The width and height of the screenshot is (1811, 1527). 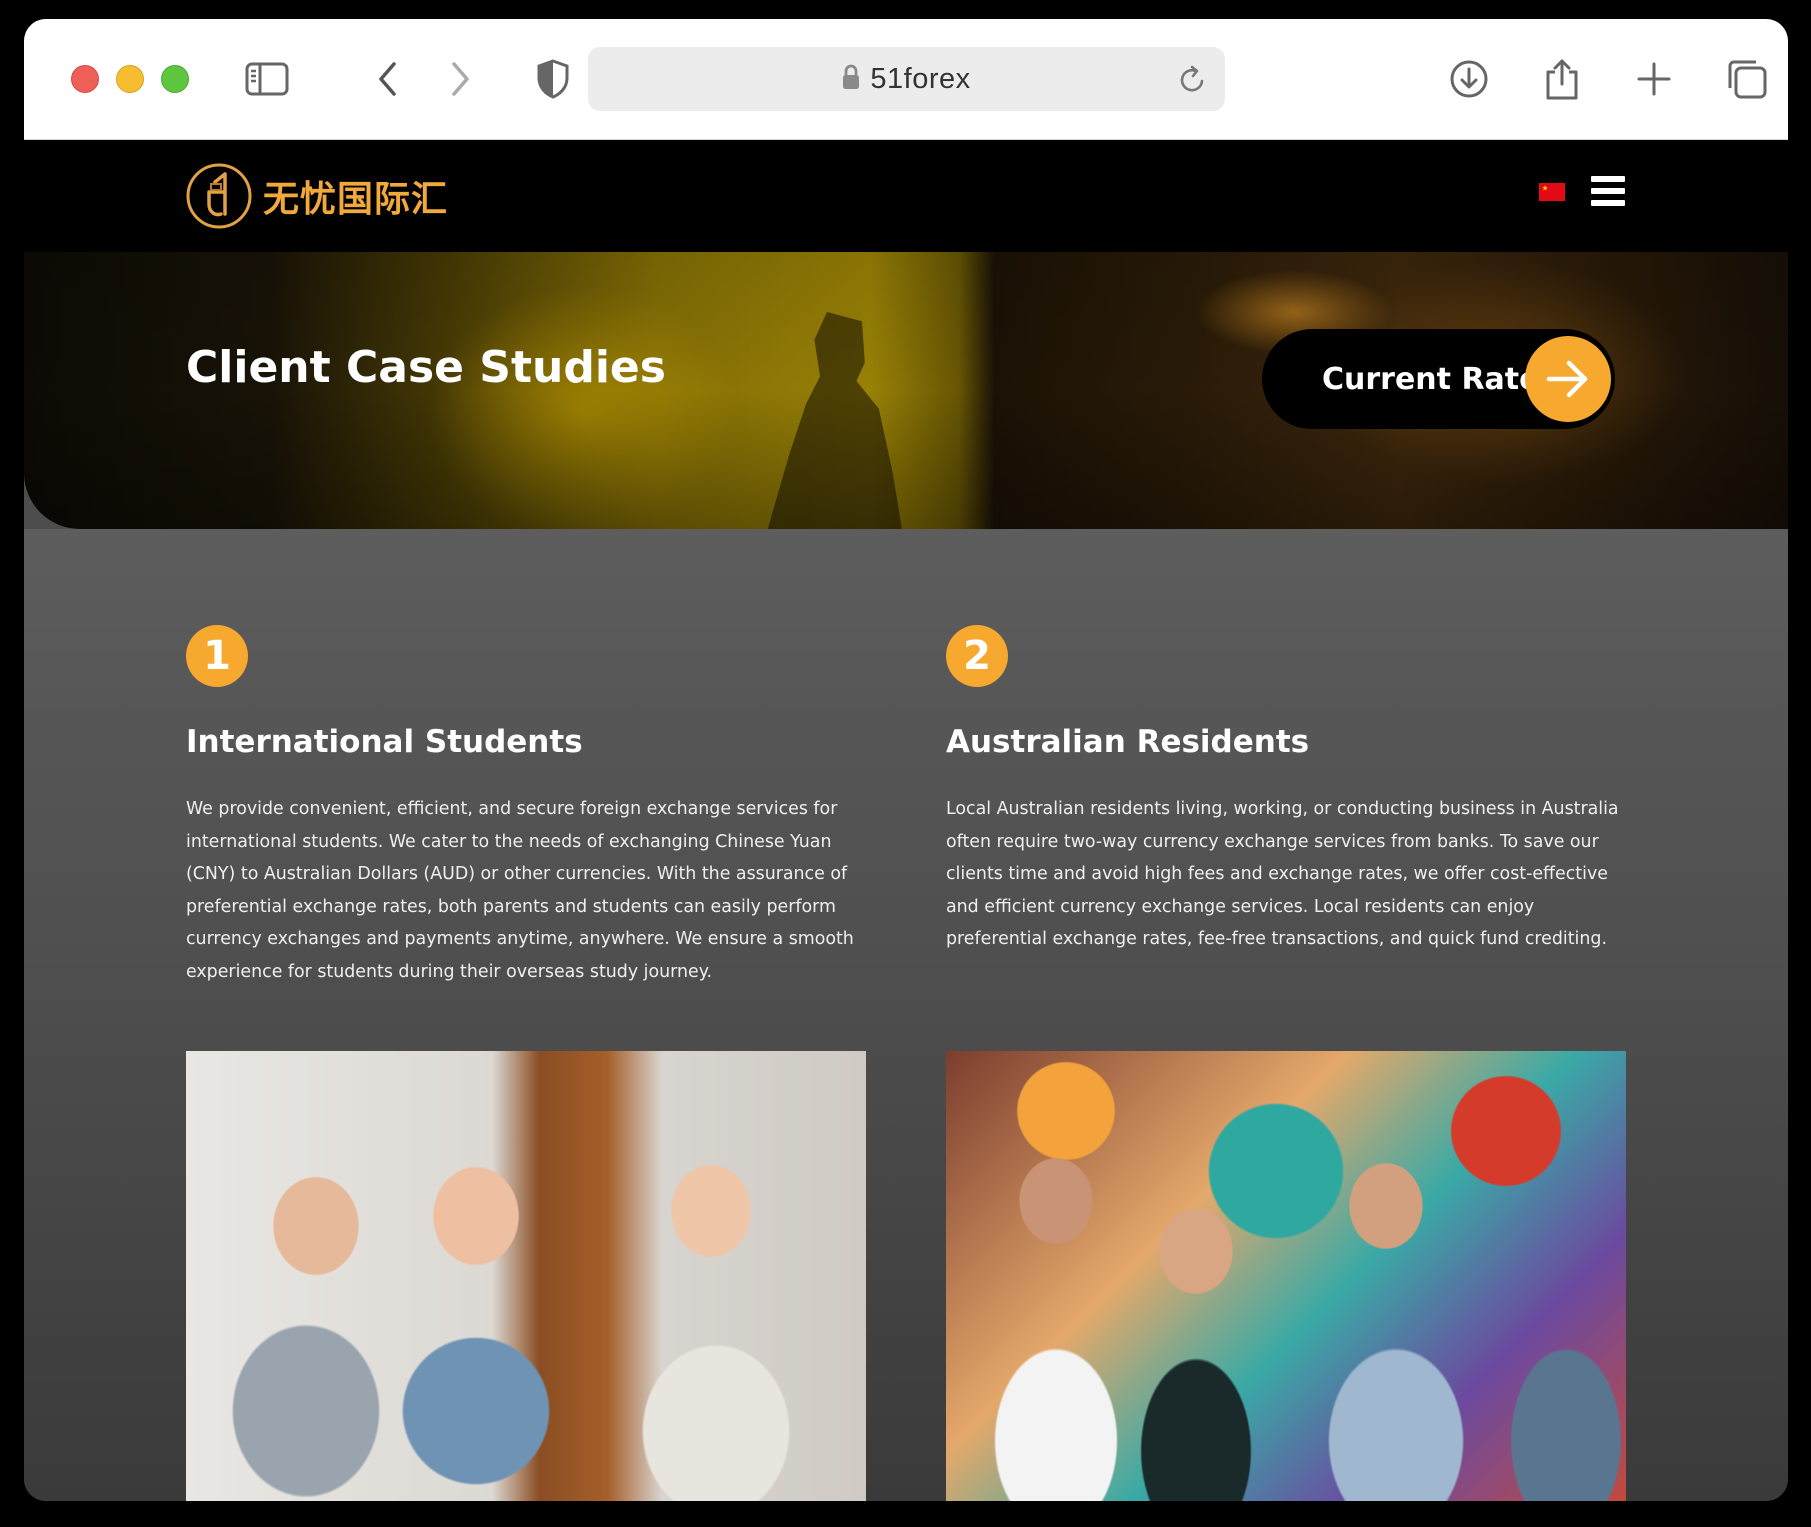 What do you see at coordinates (851, 79) in the screenshot?
I see `lock-icon` at bounding box center [851, 79].